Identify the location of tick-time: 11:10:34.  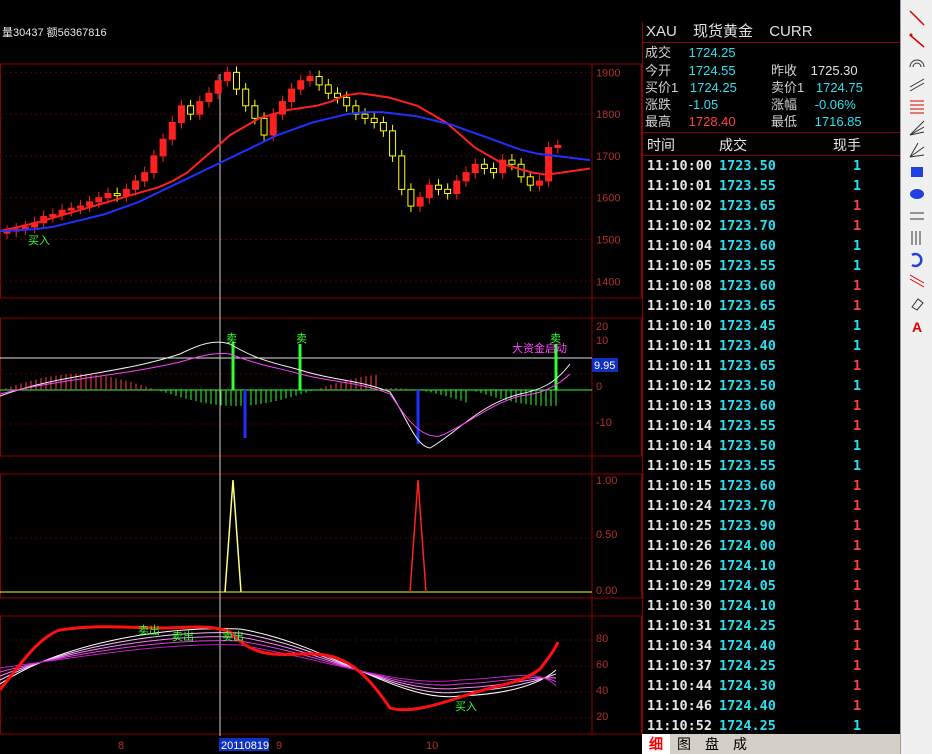
(680, 646).